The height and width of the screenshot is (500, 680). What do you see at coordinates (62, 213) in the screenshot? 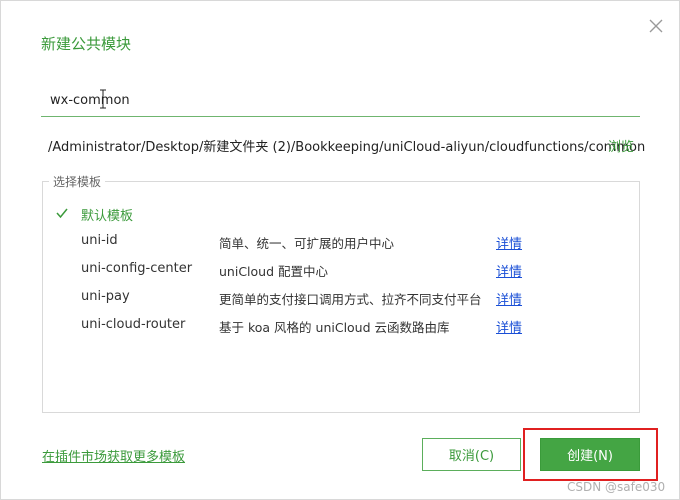
I see `check-icon` at bounding box center [62, 213].